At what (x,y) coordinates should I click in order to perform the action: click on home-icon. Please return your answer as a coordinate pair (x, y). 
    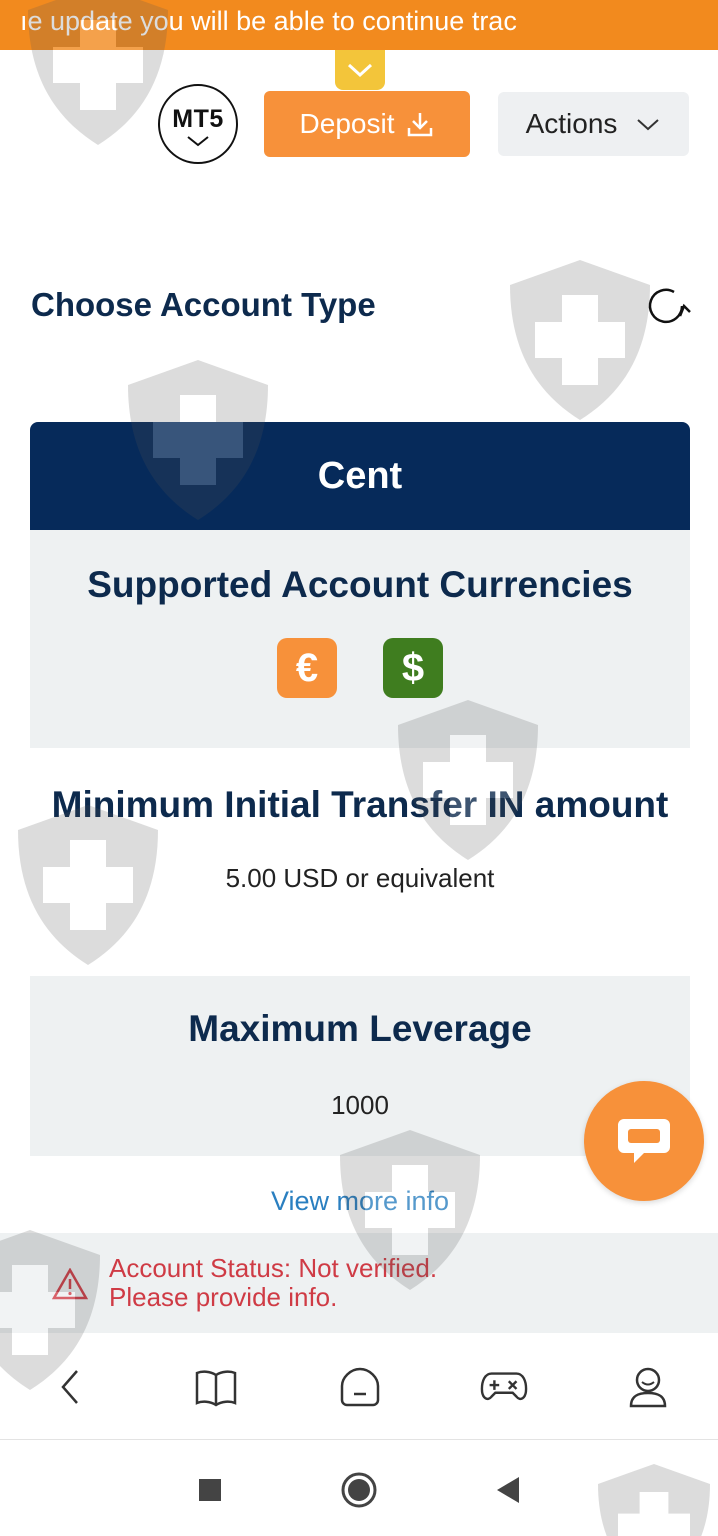
    Looking at the image, I should click on (360, 1387).